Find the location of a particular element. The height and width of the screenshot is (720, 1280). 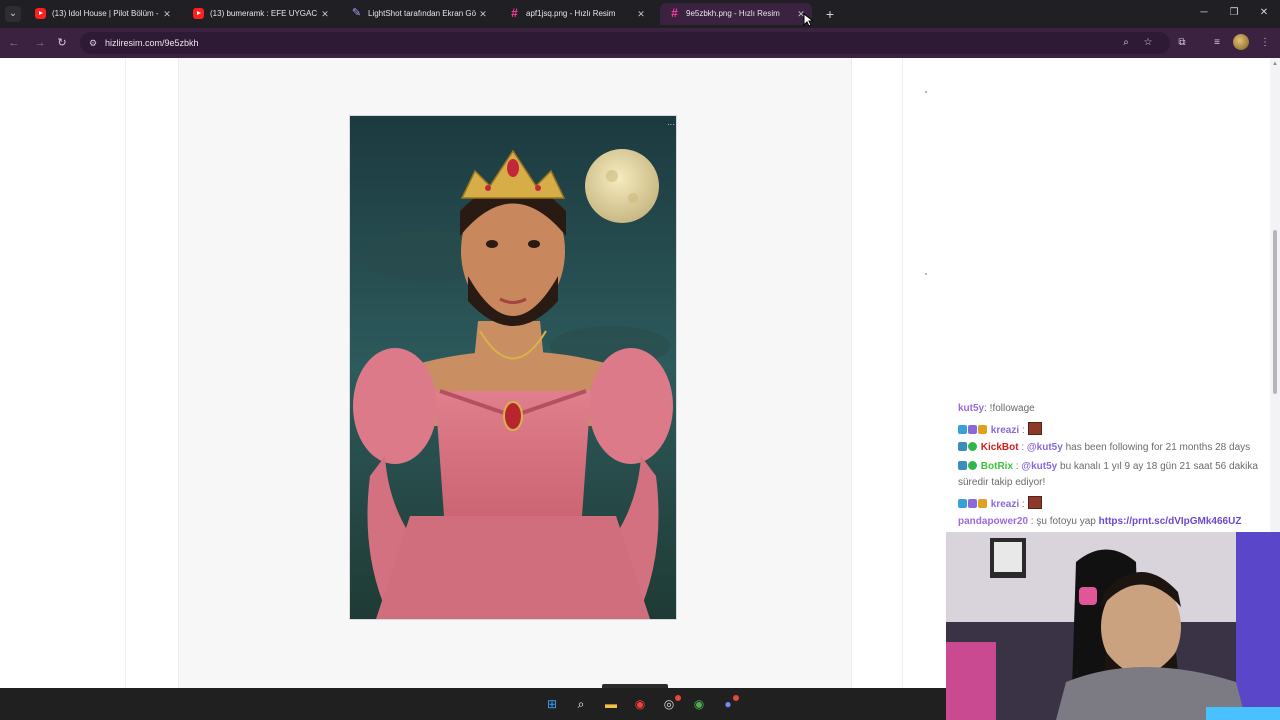

tab-4: # apf1jsq.png - Hızlı Resim ✕ is located at coordinates (576, 14).